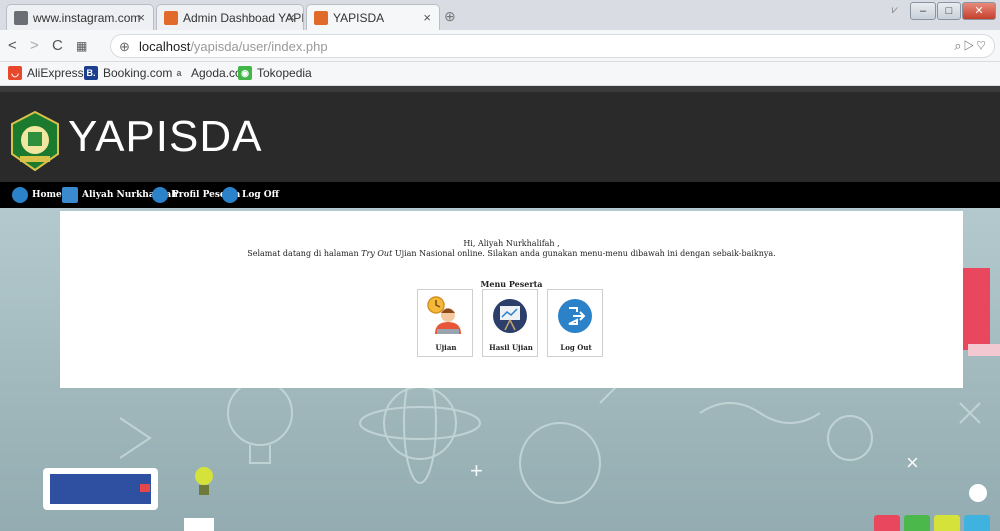 The image size is (1000, 531). I want to click on tab-instagram: www.instagram.com ×, so click(80, 17).